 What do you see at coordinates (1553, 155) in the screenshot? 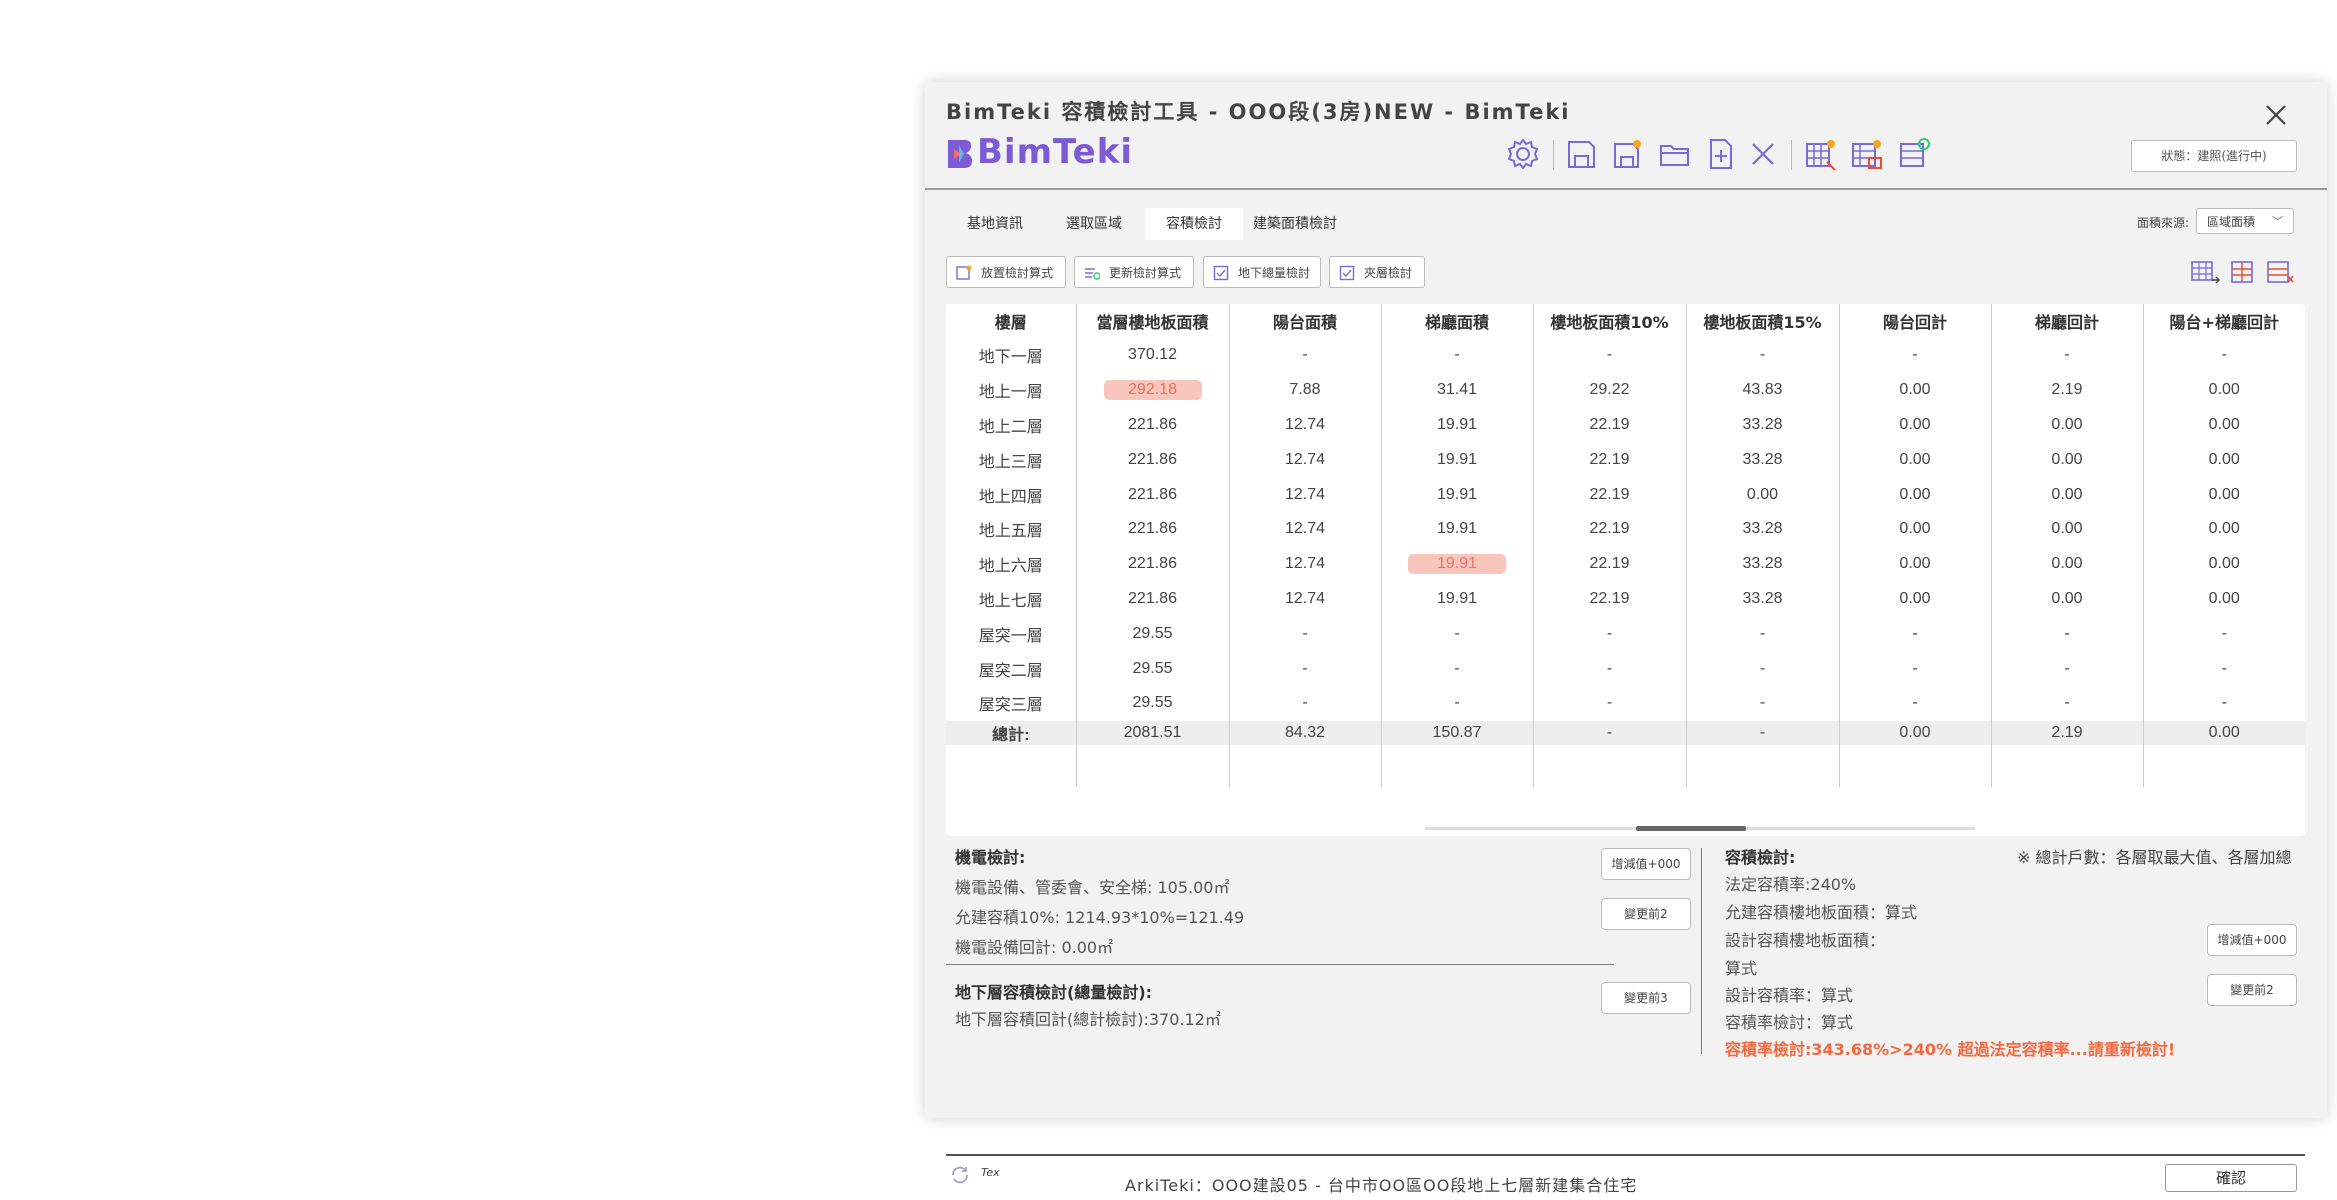
I see `toolbar-separator` at bounding box center [1553, 155].